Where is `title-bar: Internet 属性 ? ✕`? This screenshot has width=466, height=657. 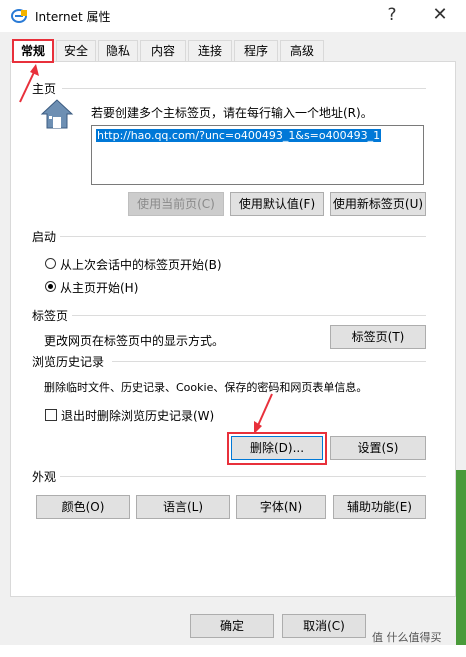
title-bar: Internet 属性 ? ✕ is located at coordinates (233, 16).